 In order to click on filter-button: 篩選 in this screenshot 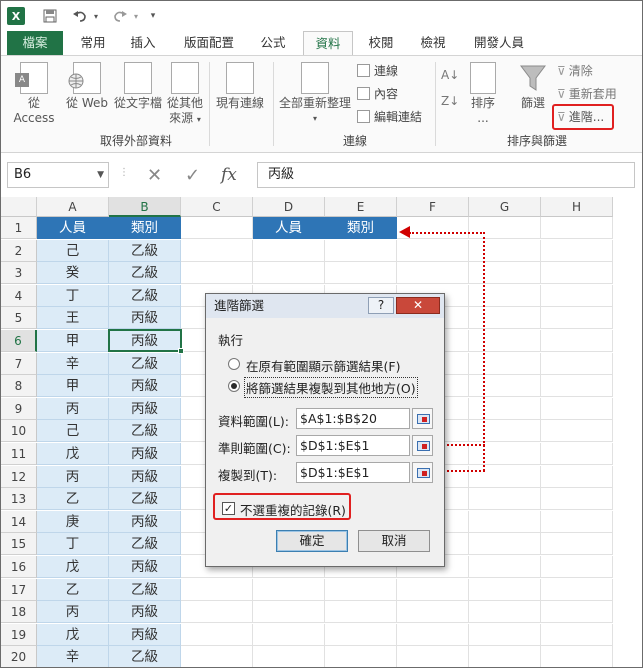, I will do `click(533, 86)`.